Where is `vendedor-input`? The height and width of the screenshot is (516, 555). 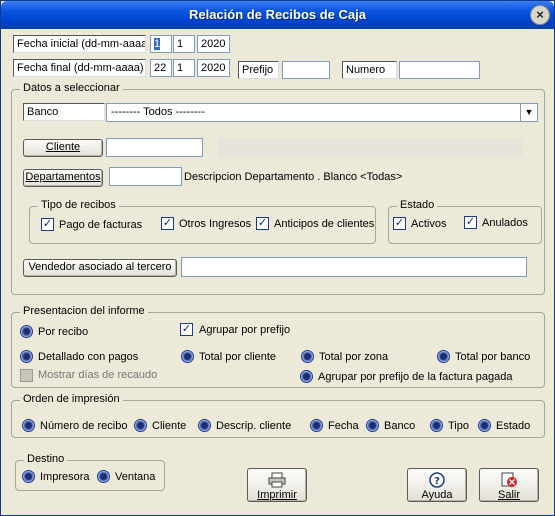
vendedor-input is located at coordinates (354, 267).